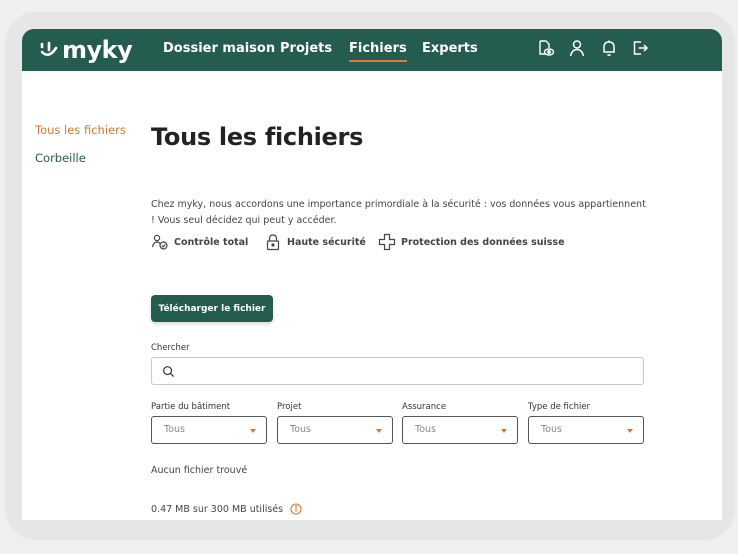 This screenshot has height=554, width=738. What do you see at coordinates (217, 509) in the screenshot?
I see `storage-usage-text: 0.47 MB sur 300 MB utilisés` at bounding box center [217, 509].